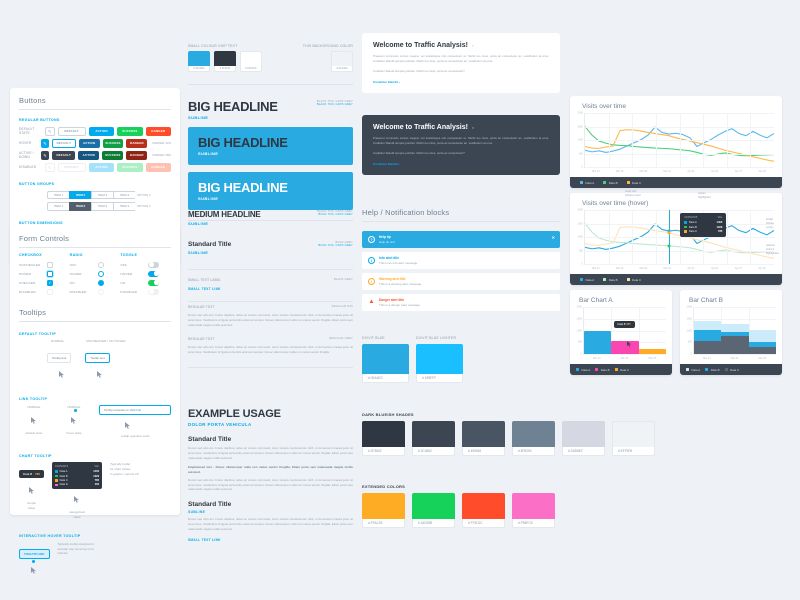 Image resolution: width=800 pixels, height=600 pixels. What do you see at coordinates (101, 131) in the screenshot?
I see `action-button: ACTION` at bounding box center [101, 131].